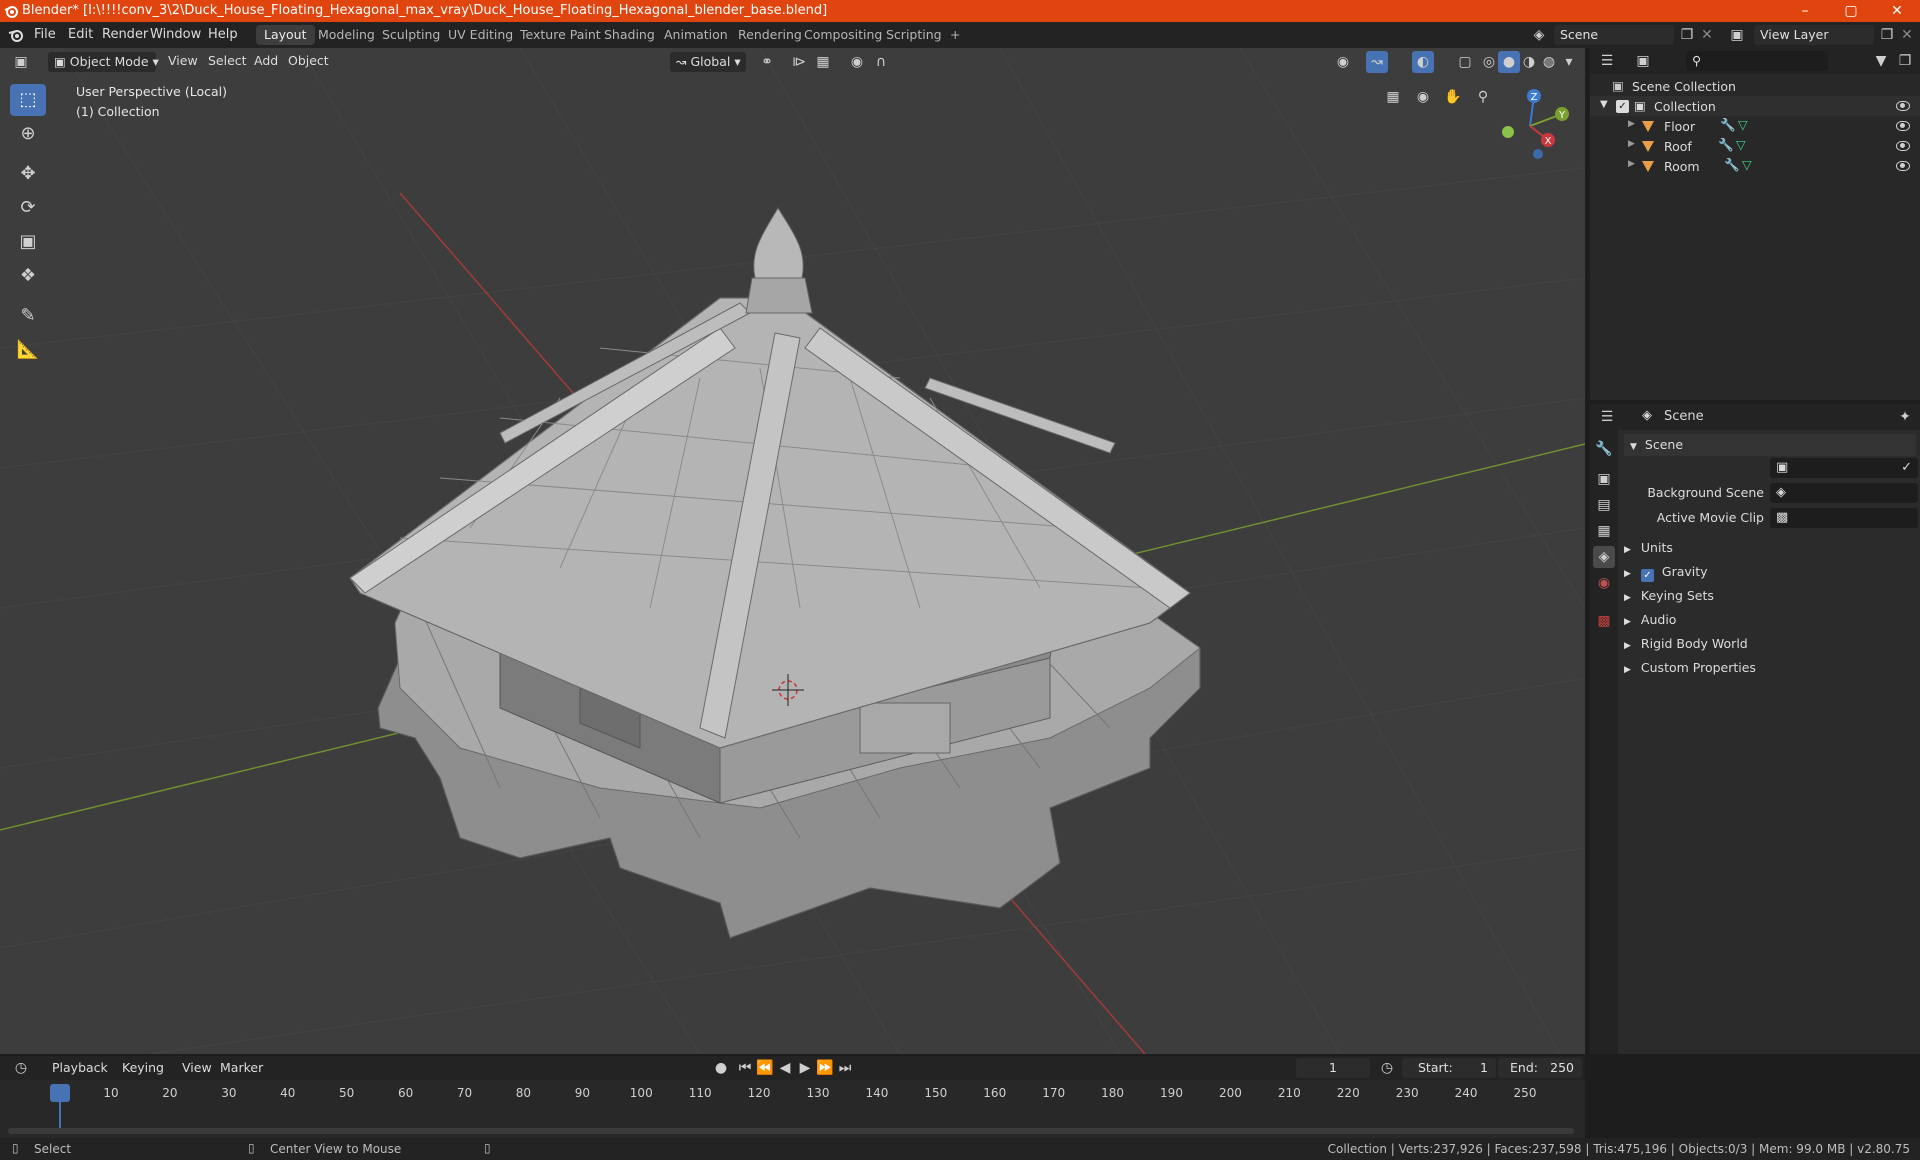  What do you see at coordinates (629, 35) in the screenshot?
I see `tab-shading: Shading` at bounding box center [629, 35].